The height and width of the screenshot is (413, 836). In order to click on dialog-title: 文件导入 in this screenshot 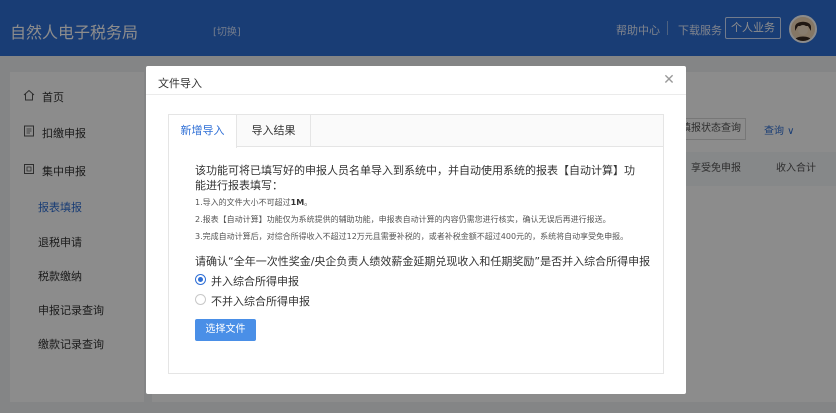, I will do `click(180, 83)`.